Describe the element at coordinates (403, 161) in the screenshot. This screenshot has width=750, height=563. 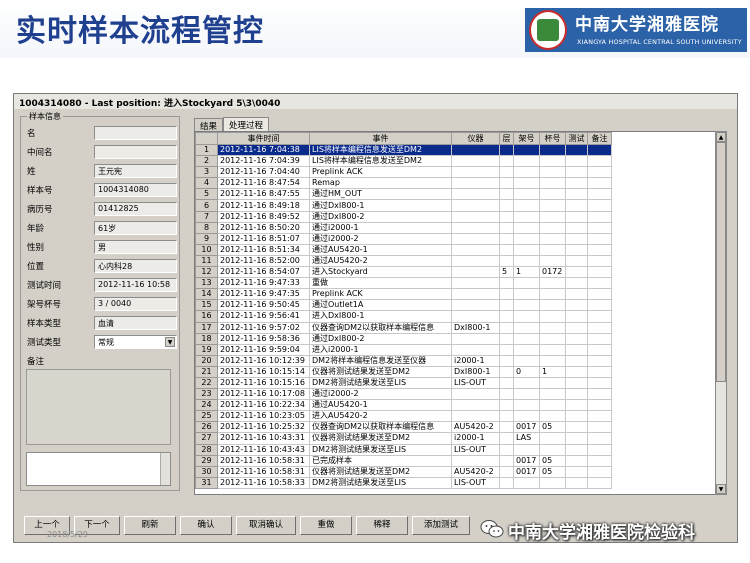
I see `table-row: 2 2012-11-16 7:04:39 LIS将样本编程信息发送至DM2` at that location.